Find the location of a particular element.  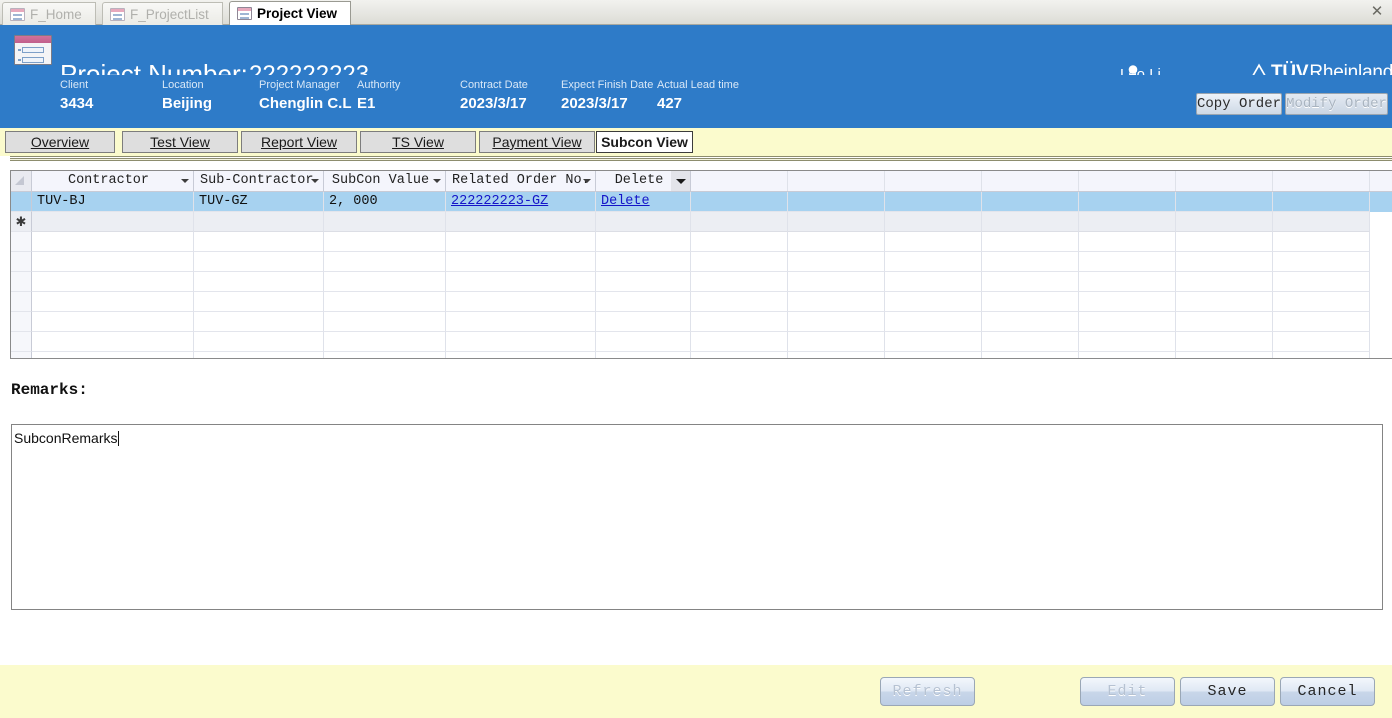

document-tab-project-view: Project View is located at coordinates (290, 13).